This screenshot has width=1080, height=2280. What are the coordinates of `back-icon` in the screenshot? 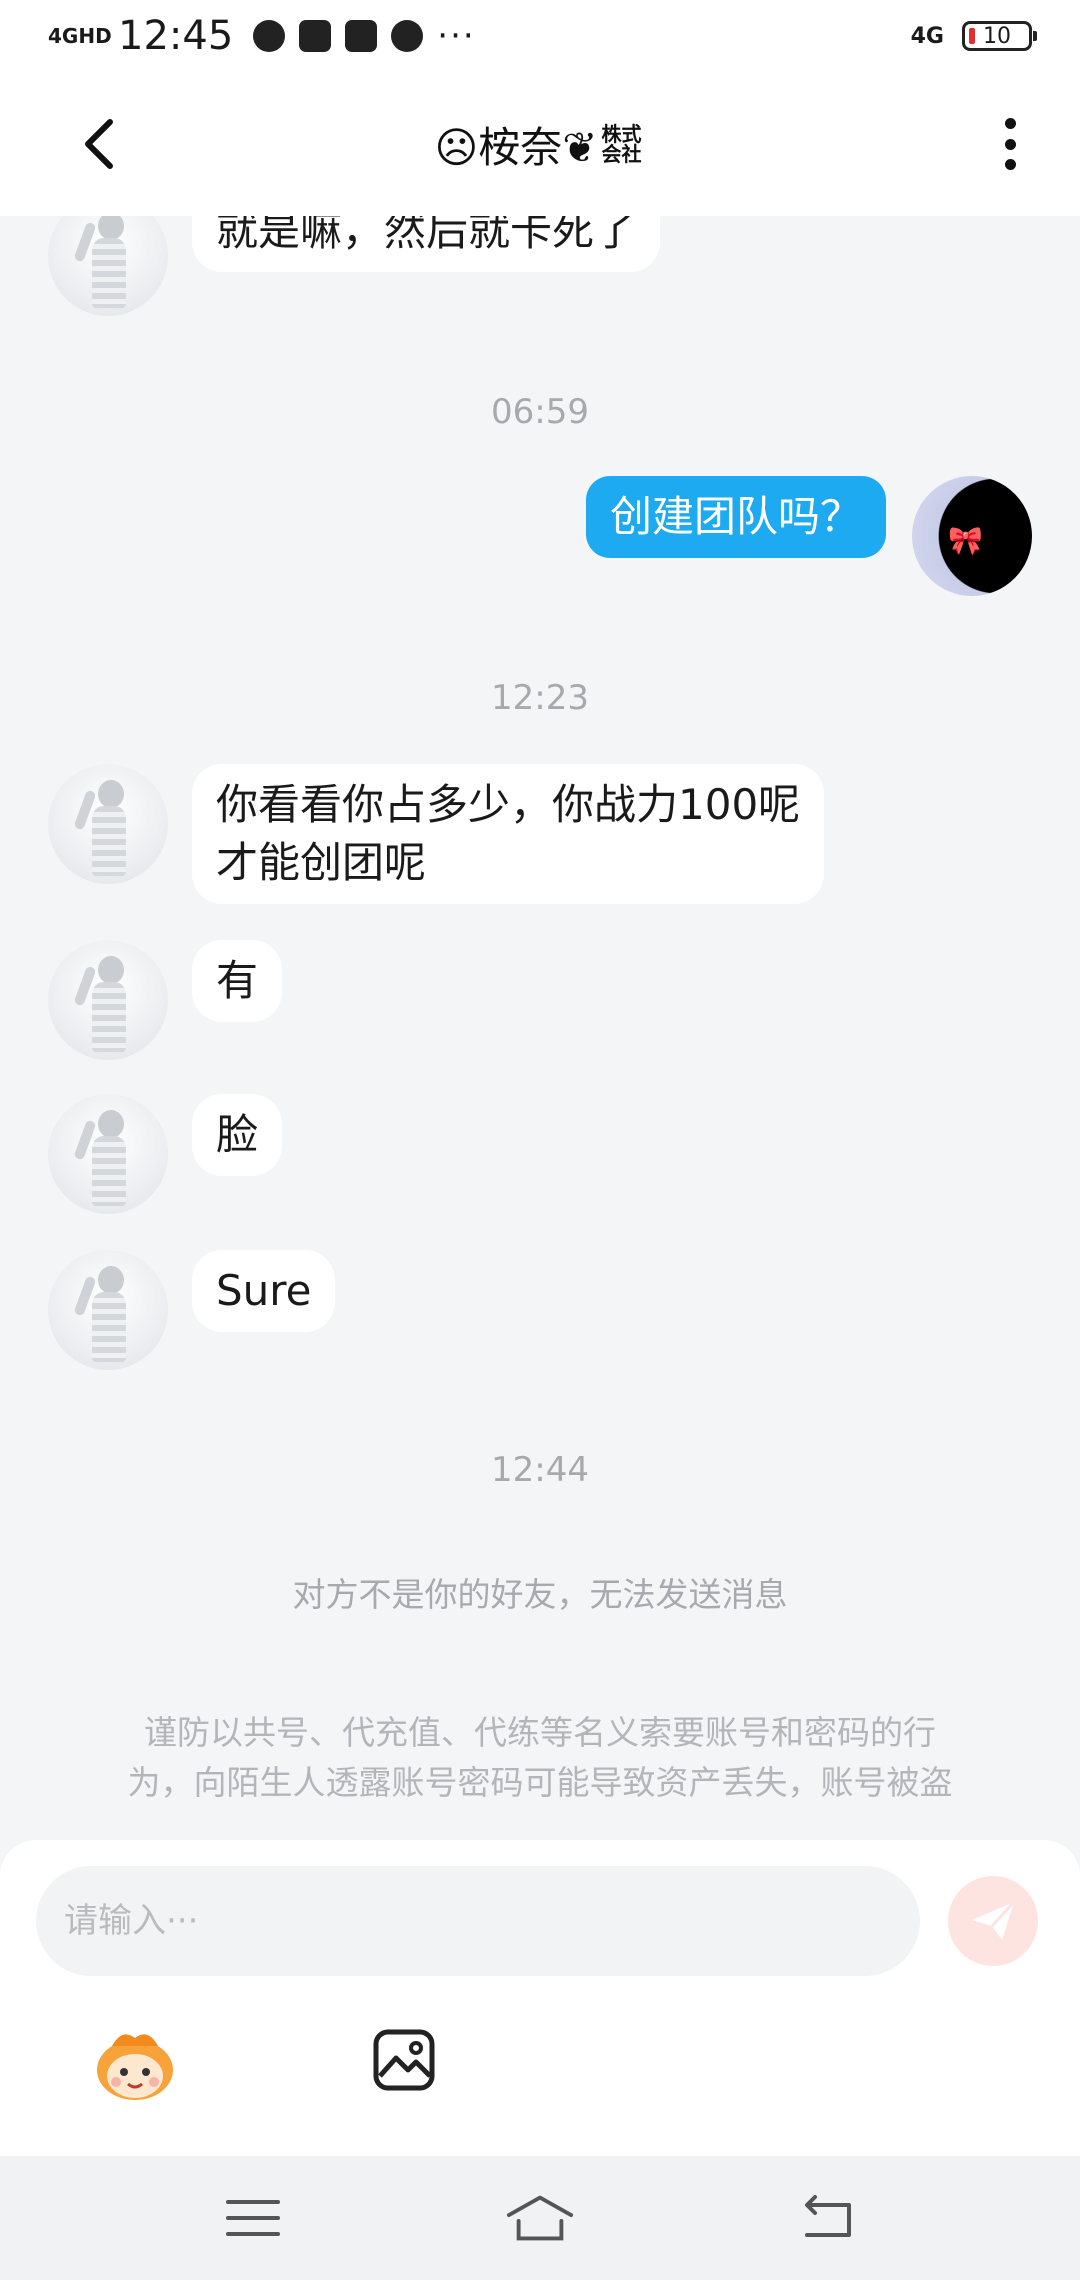 It's located at (827, 2216).